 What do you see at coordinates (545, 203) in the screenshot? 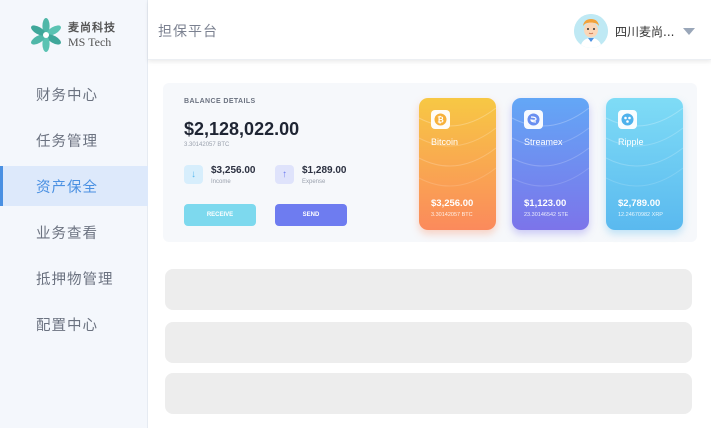
I see `card-amount: $1,123.00` at bounding box center [545, 203].